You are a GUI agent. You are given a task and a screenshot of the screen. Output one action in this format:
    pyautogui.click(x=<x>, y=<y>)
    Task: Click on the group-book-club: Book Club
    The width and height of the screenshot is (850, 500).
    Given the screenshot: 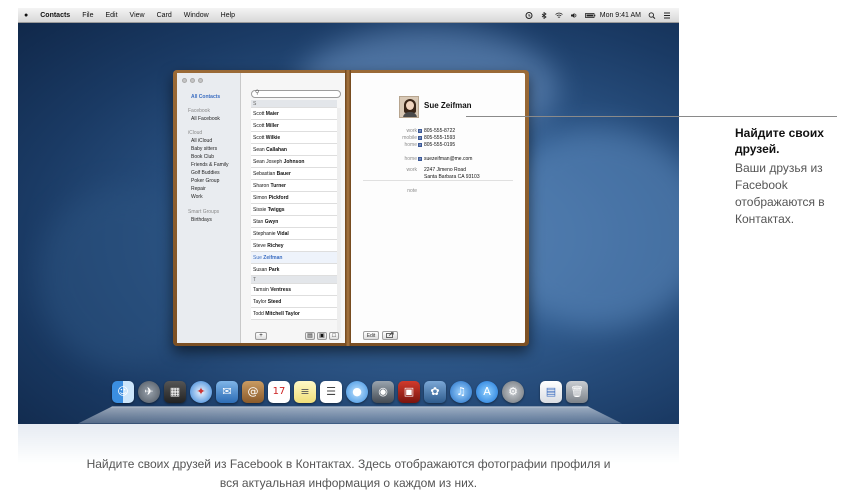 What is the action you would take?
    pyautogui.click(x=202, y=157)
    